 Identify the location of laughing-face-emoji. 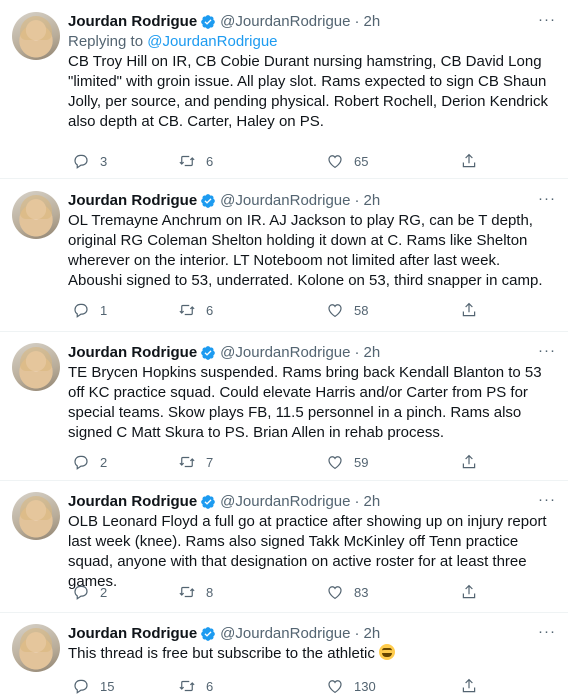
(387, 652).